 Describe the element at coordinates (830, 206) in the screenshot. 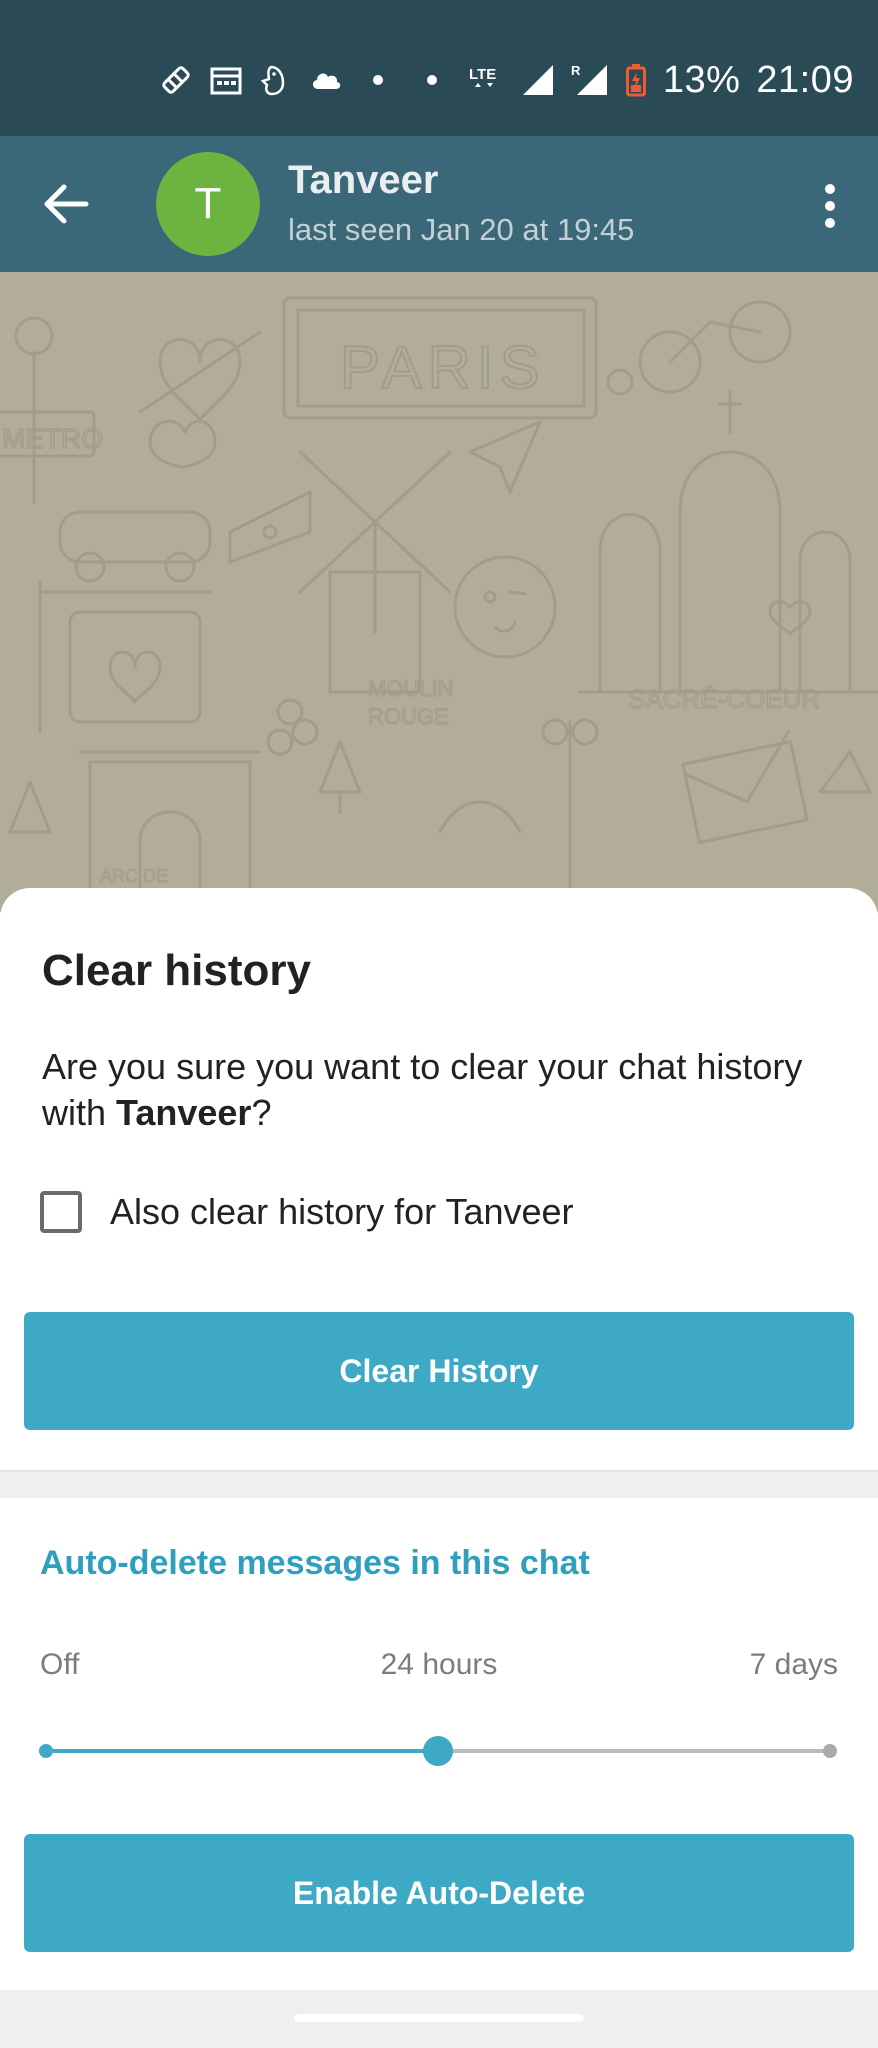

I see `more-options-icon` at that location.